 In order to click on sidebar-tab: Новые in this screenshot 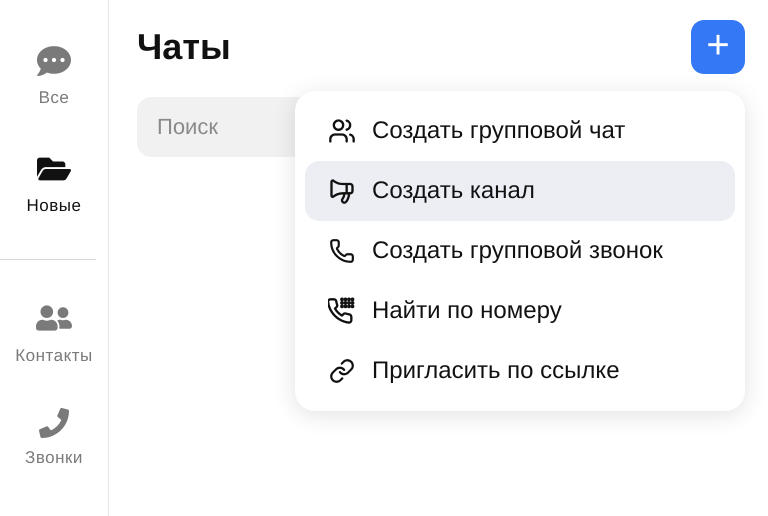, I will do `click(54, 206)`.